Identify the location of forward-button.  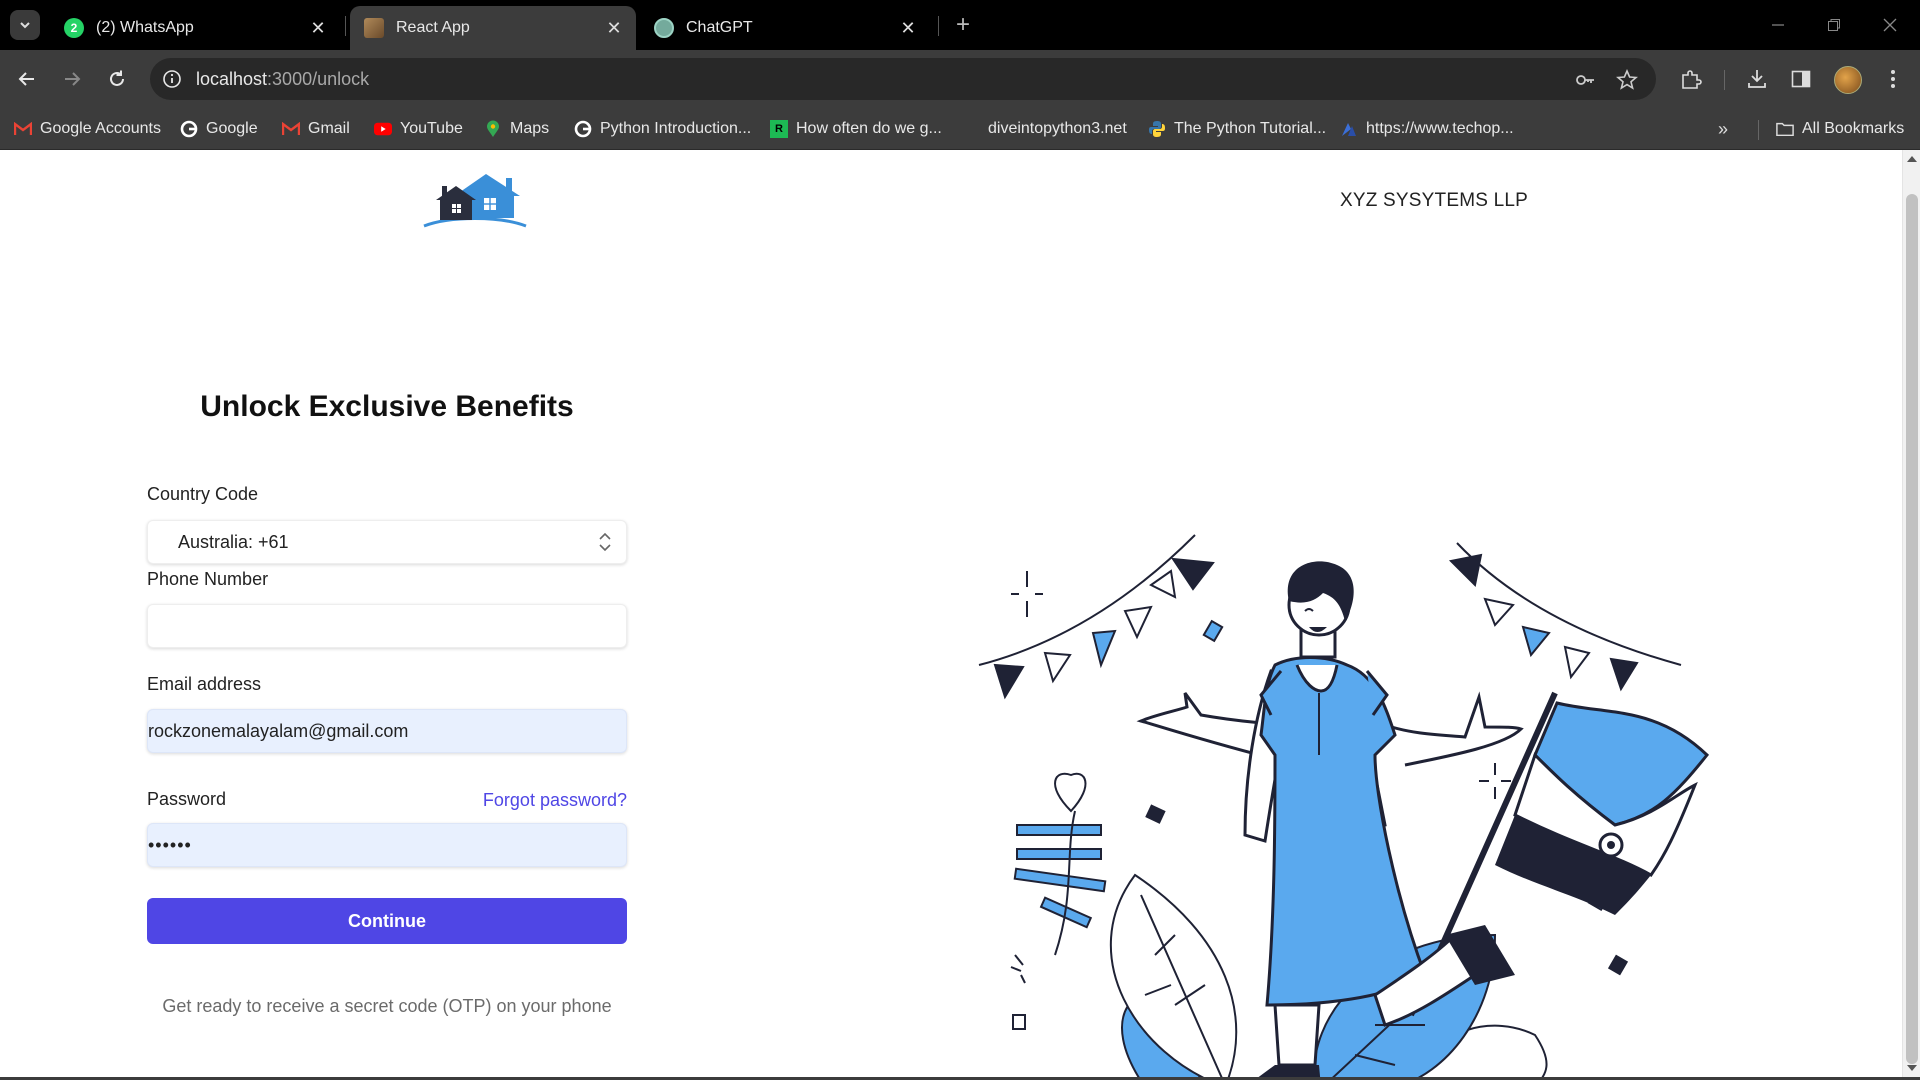
(72, 79).